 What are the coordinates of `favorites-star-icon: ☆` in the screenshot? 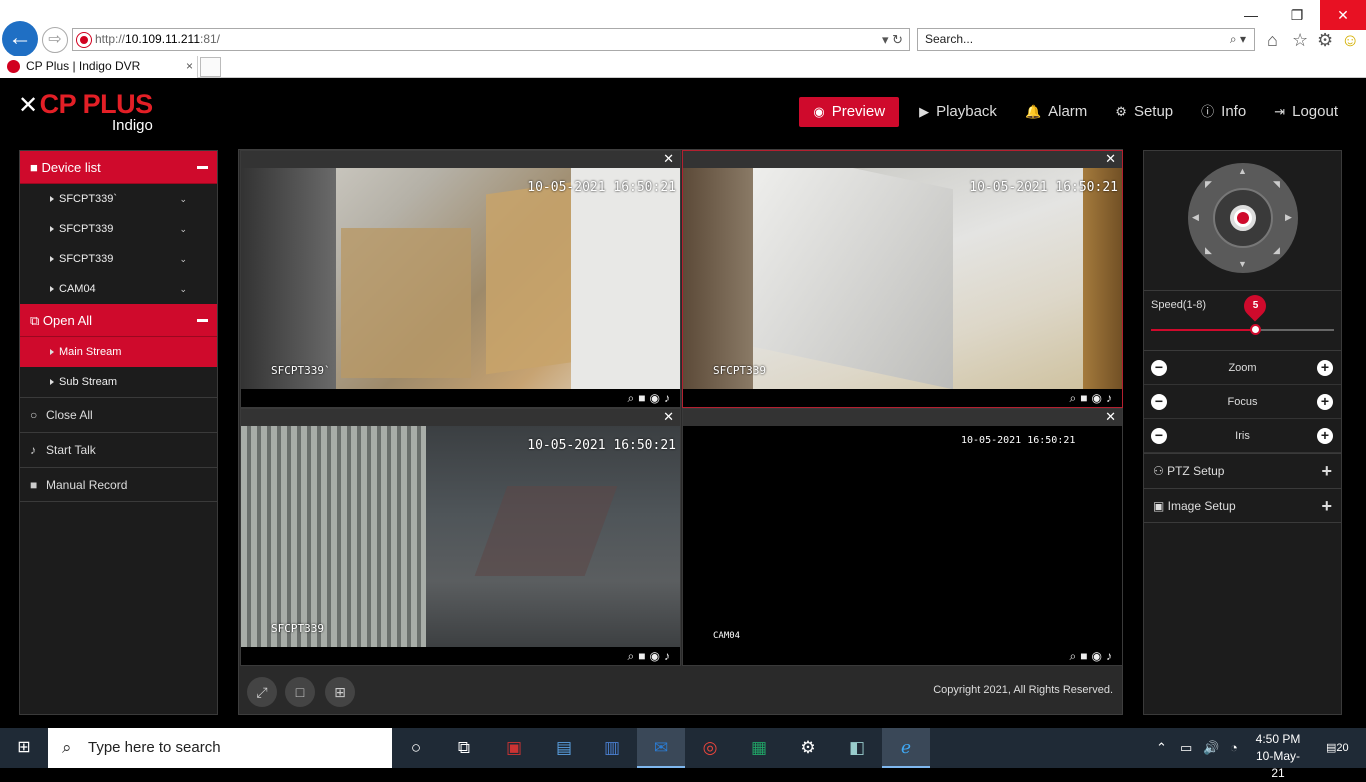 It's located at (1300, 40).